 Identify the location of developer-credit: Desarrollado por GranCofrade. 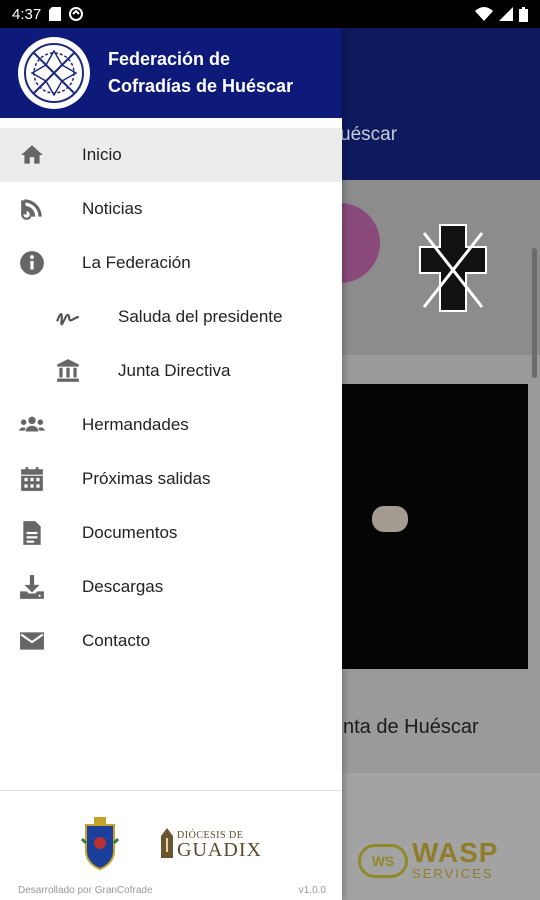
(85, 890).